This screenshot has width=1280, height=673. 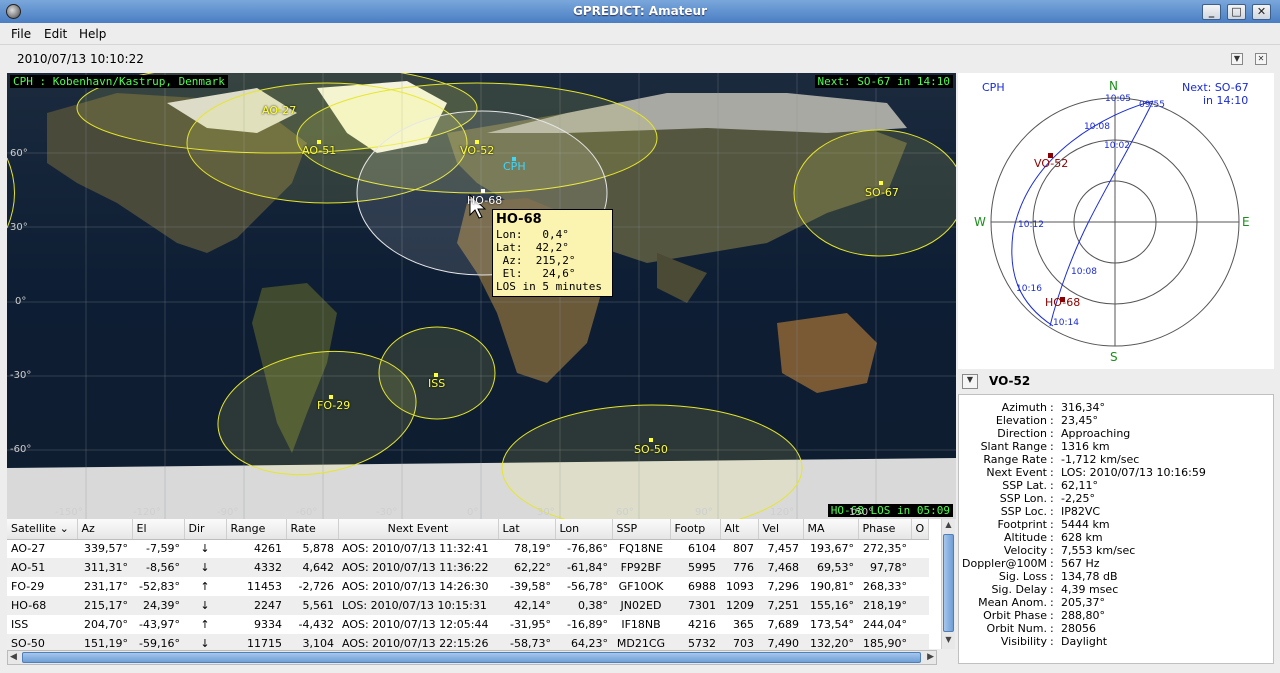 What do you see at coordinates (970, 381) in the screenshot?
I see `sat-selector-button: ▼` at bounding box center [970, 381].